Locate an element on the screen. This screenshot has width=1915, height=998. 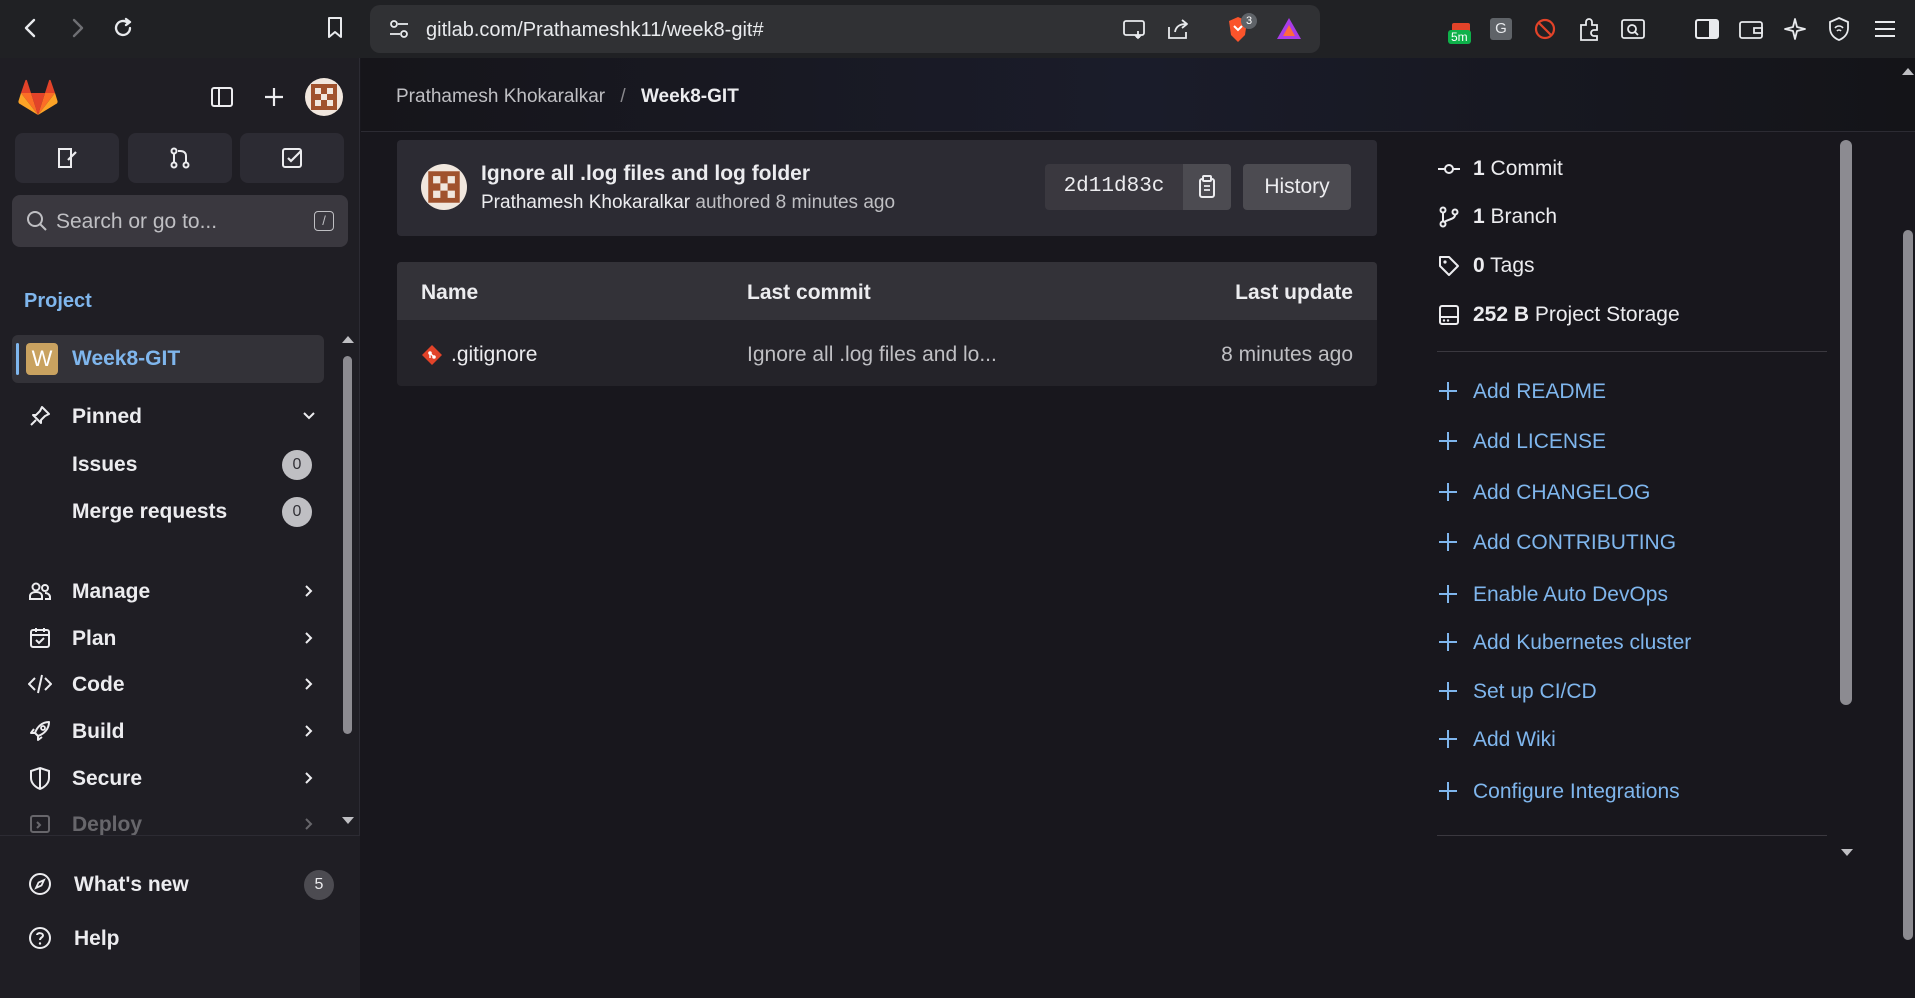
search-input: Search or go to... / is located at coordinates (180, 221).